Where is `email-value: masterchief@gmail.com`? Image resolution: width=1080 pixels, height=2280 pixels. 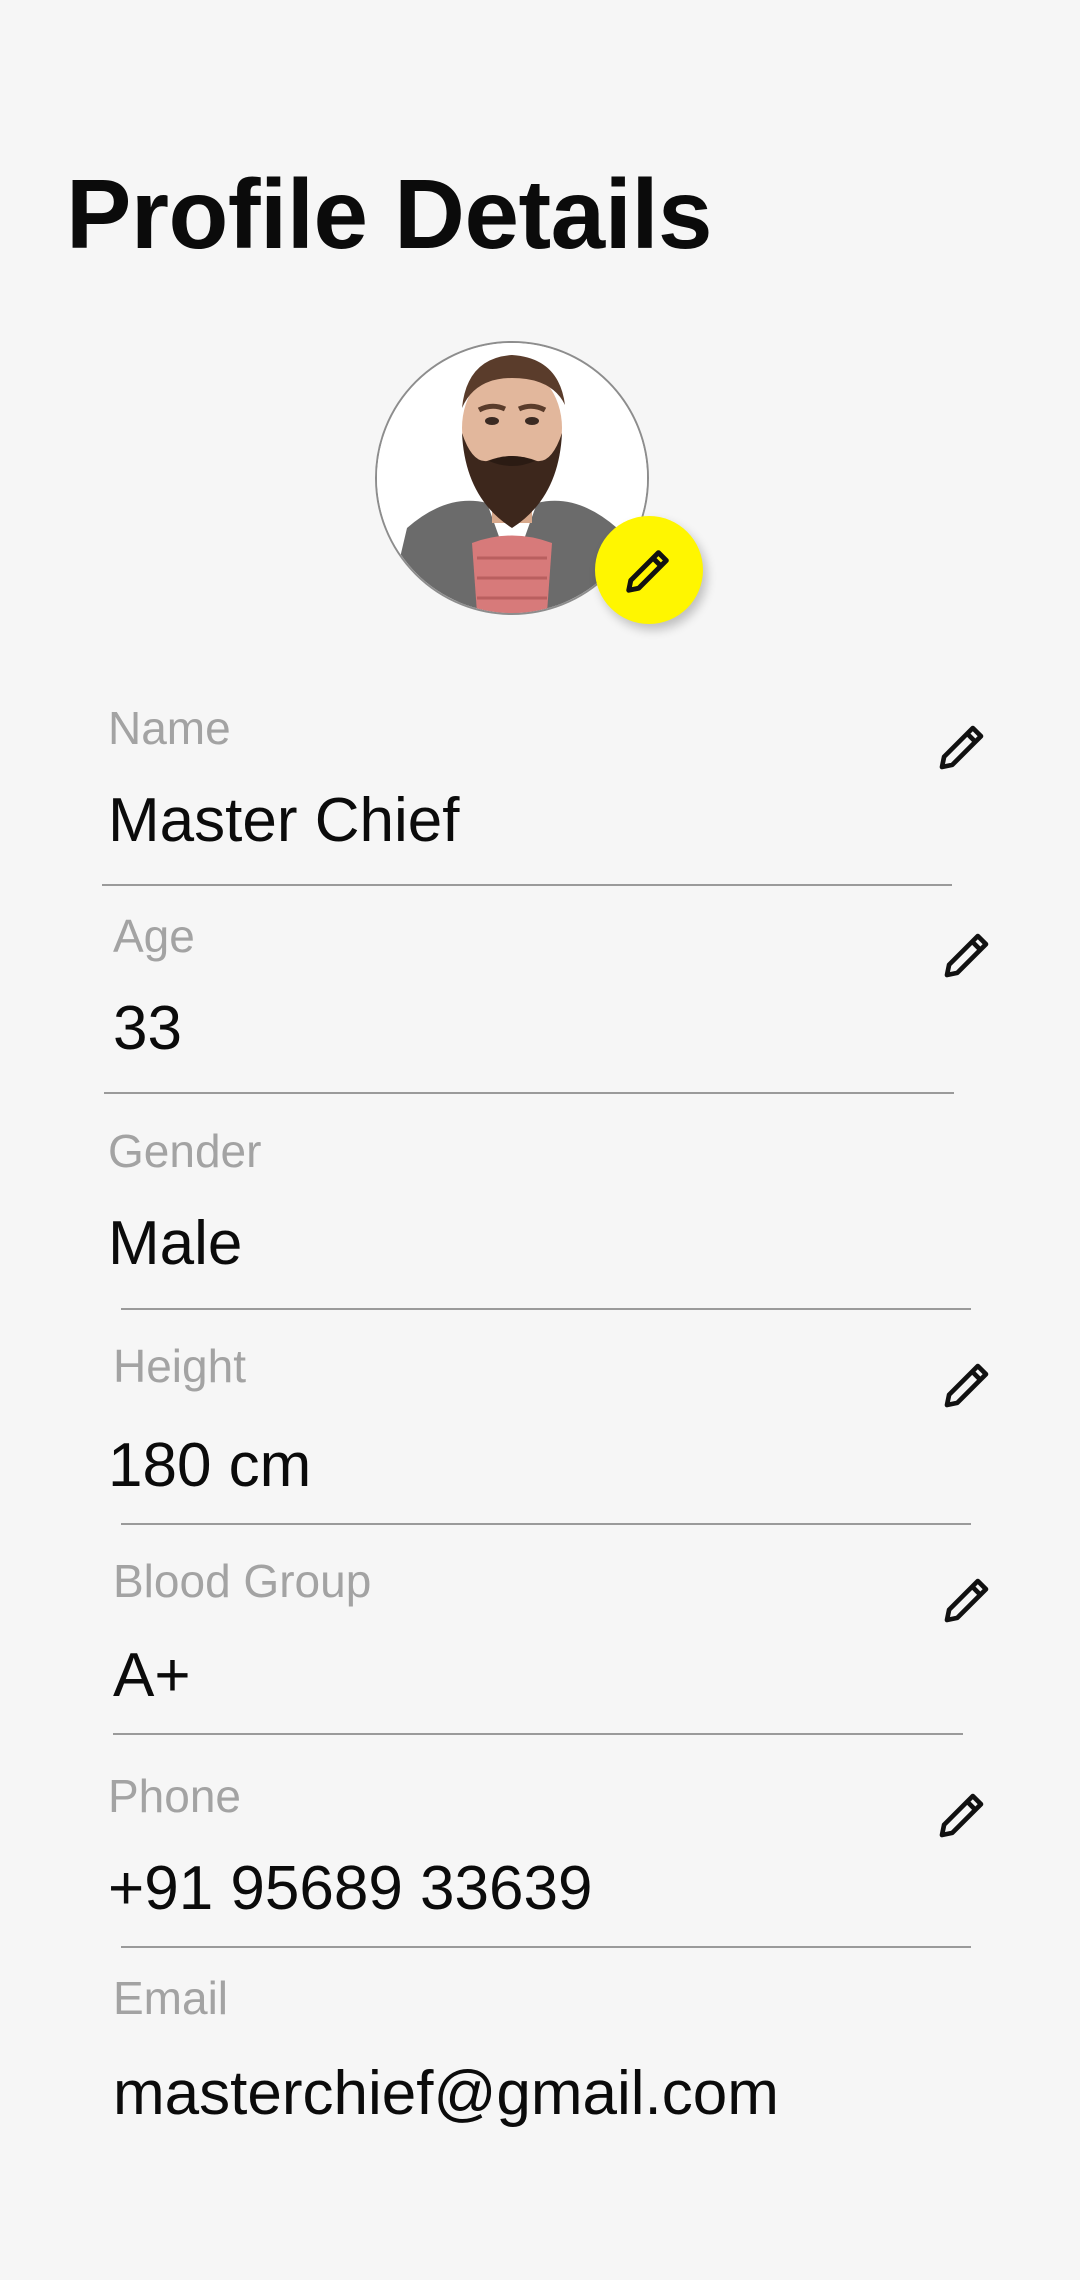
email-value: masterchief@gmail.com is located at coordinates (446, 2093).